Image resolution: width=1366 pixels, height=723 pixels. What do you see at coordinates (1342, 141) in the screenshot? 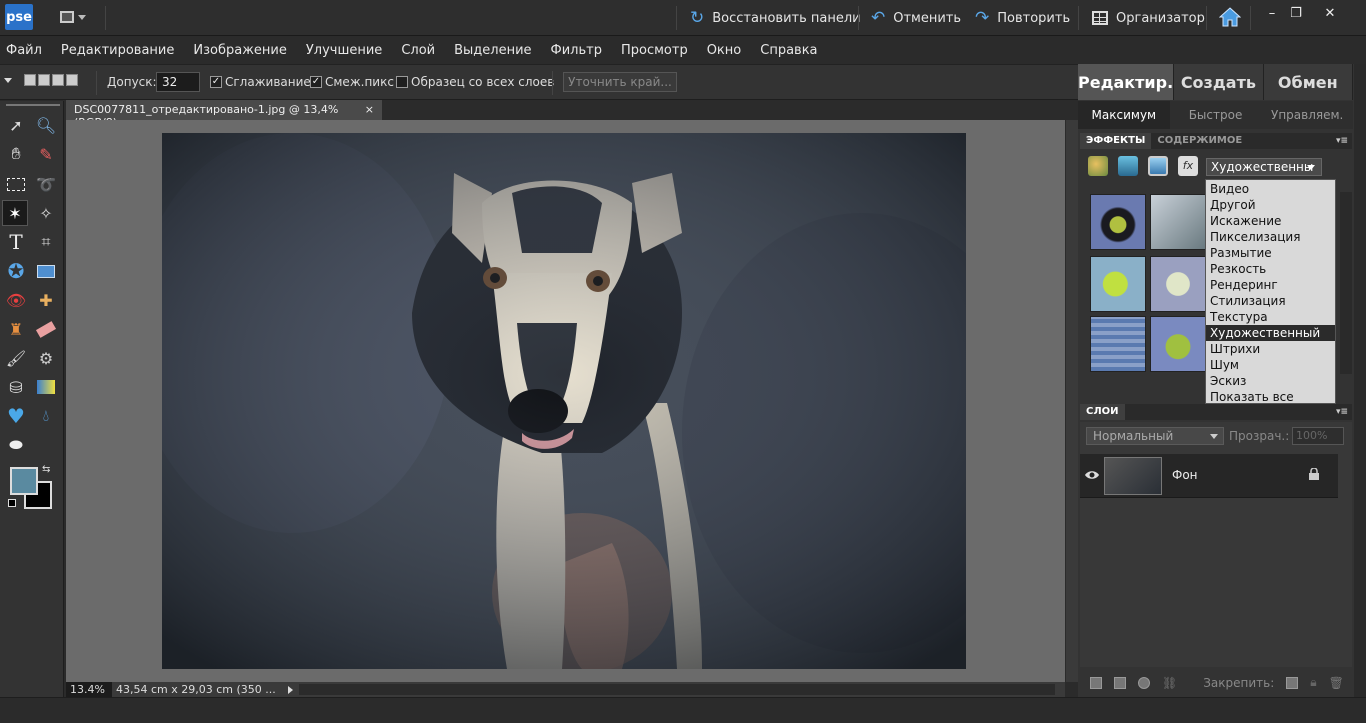
I see `panel-menu-icon: ▾≡` at bounding box center [1342, 141].